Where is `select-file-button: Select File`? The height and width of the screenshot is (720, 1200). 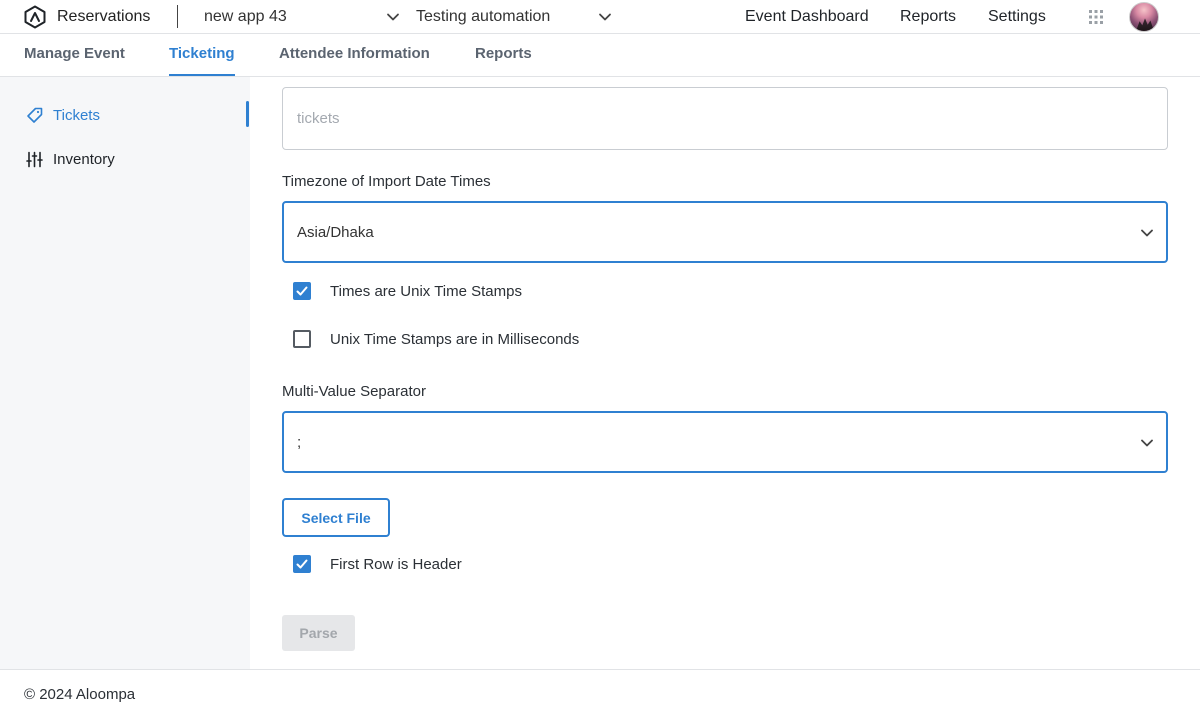
select-file-button: Select File is located at coordinates (336, 517).